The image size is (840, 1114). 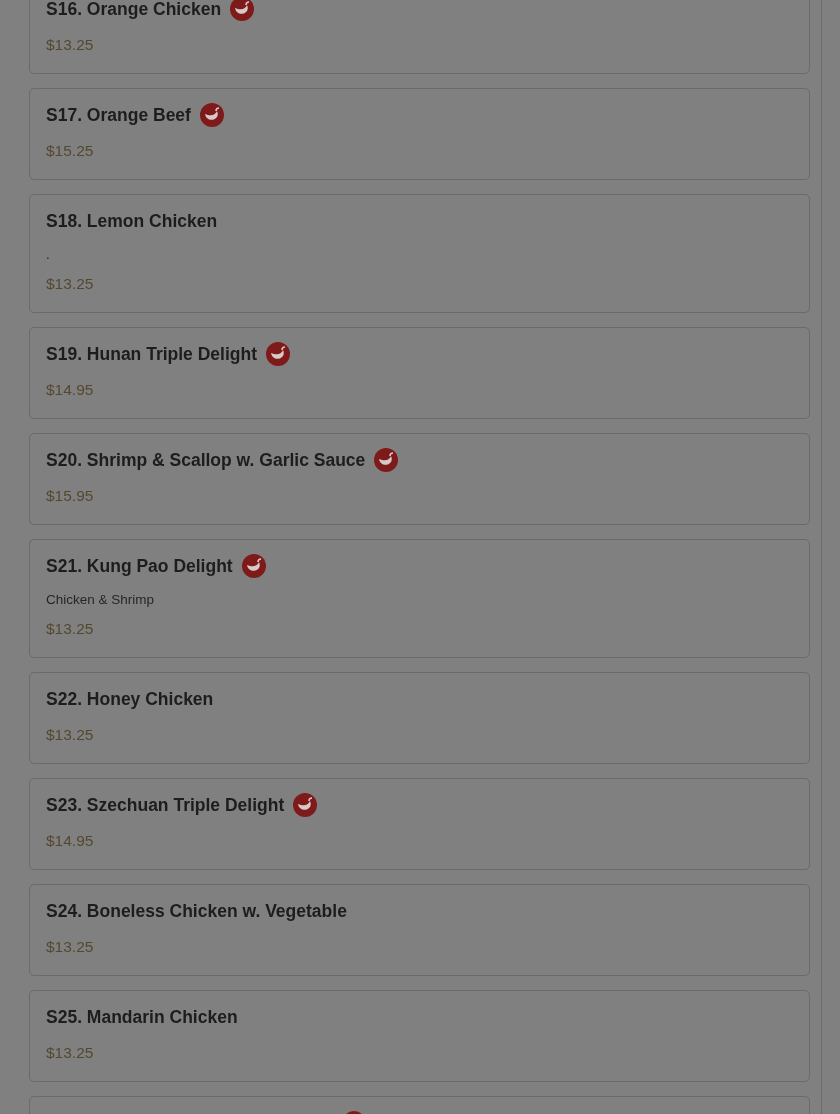 What do you see at coordinates (196, 911) in the screenshot?
I see `dish-name: S24. Boneless Chicken w. Vegetable` at bounding box center [196, 911].